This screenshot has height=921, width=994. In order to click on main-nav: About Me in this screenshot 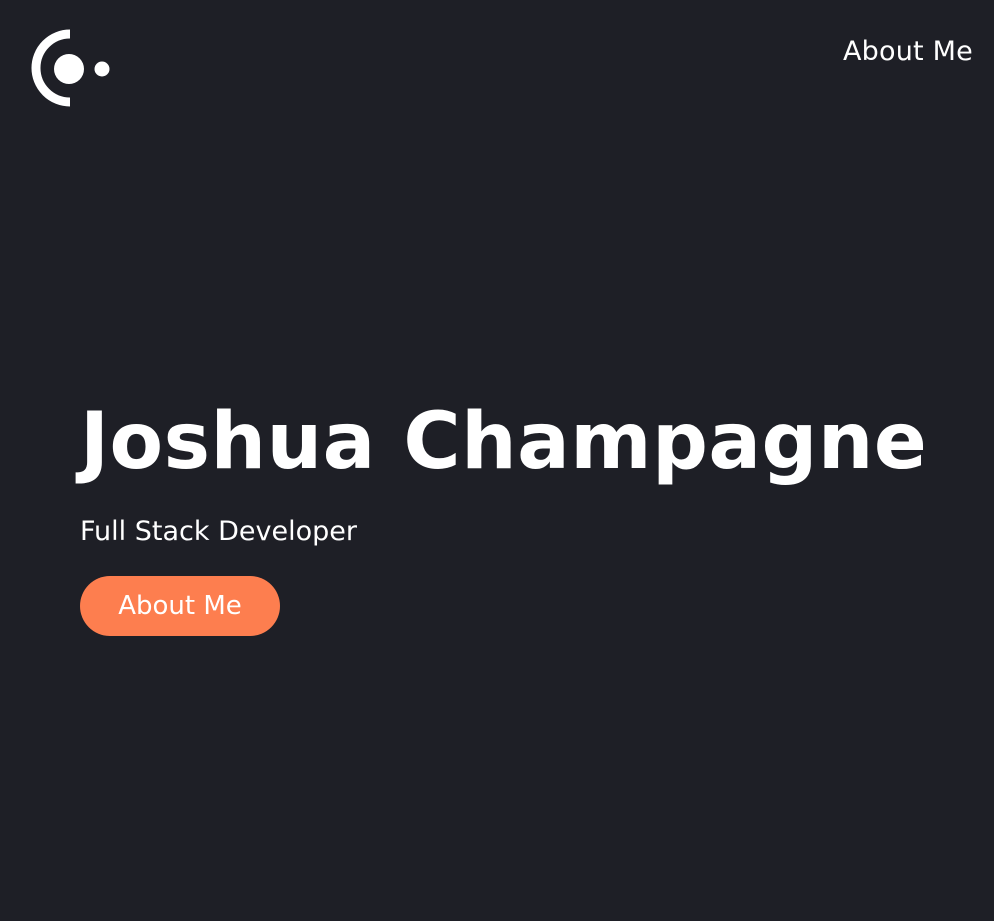, I will do `click(908, 52)`.